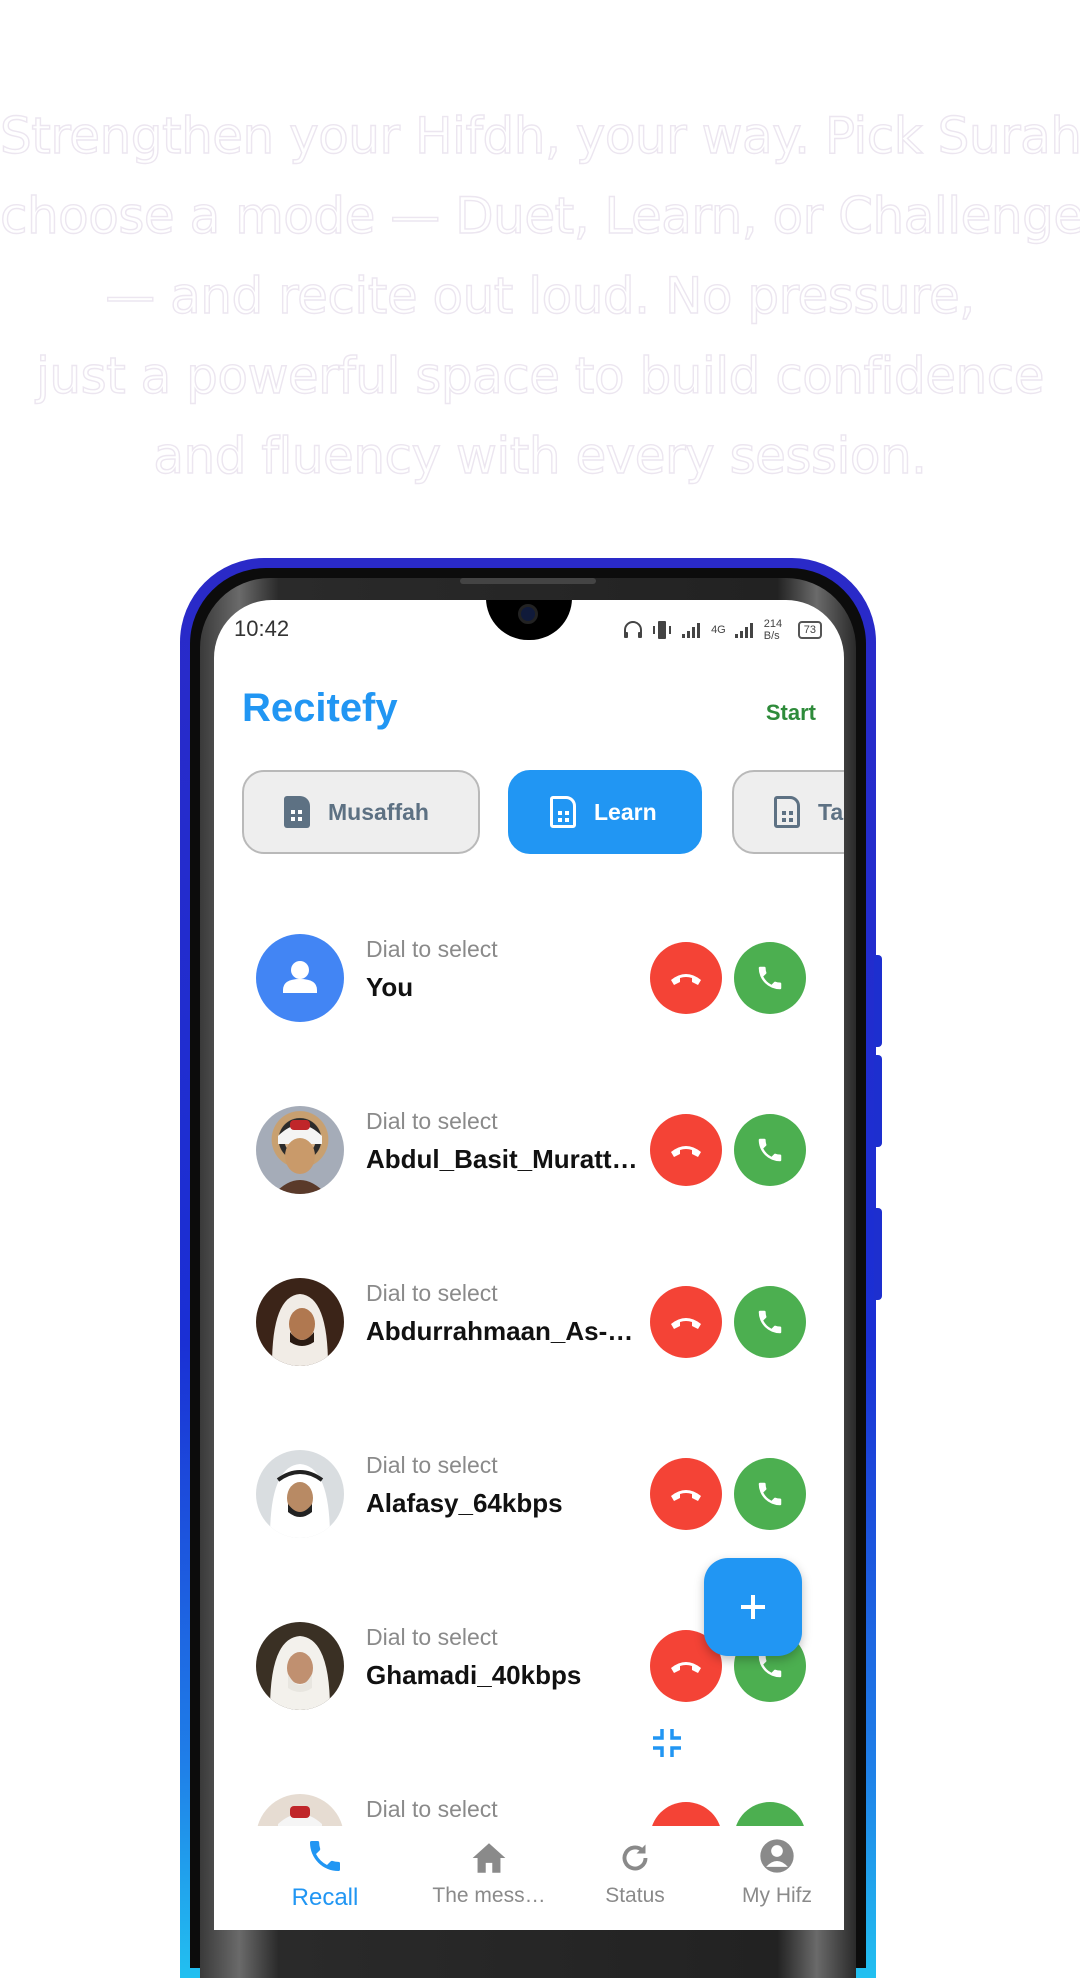 This screenshot has height=1978, width=1080. Describe the element at coordinates (662, 630) in the screenshot. I see `vibrate-icon` at that location.